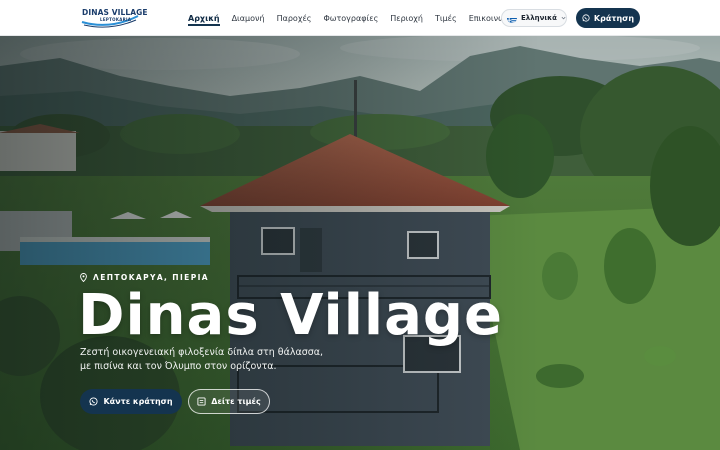 The height and width of the screenshot is (450, 720). What do you see at coordinates (290, 315) in the screenshot?
I see `hero-title: Dinas Village` at bounding box center [290, 315].